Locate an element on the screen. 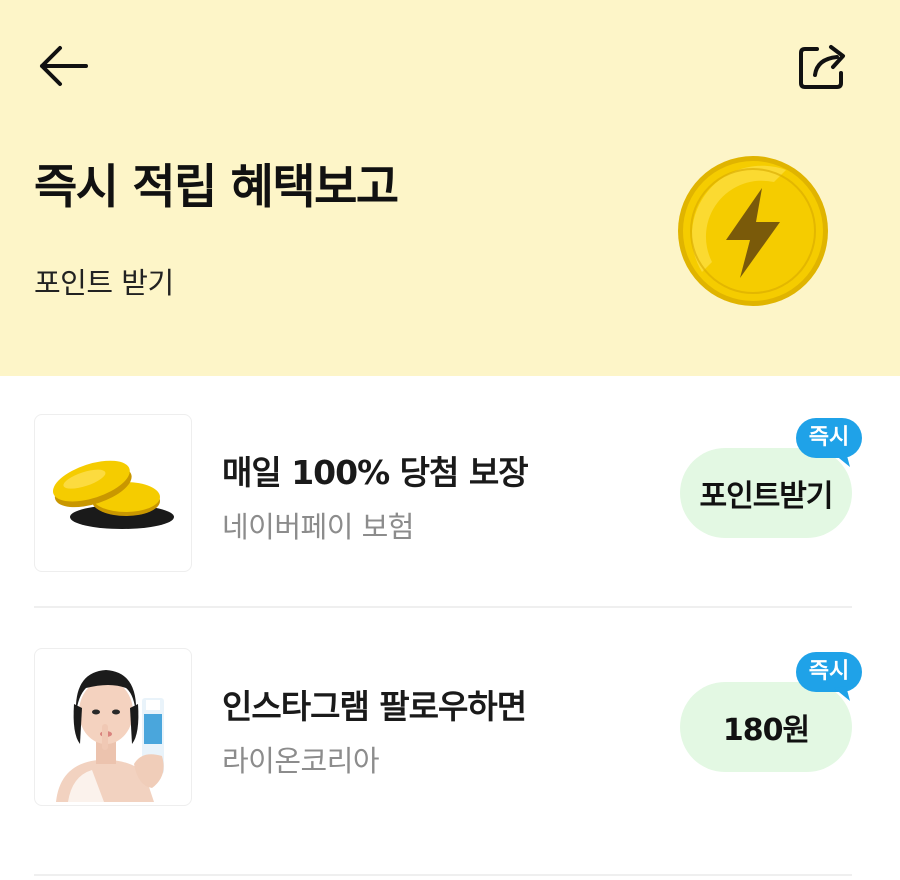 The width and height of the screenshot is (900, 880). gold-coins-image is located at coordinates (113, 494).